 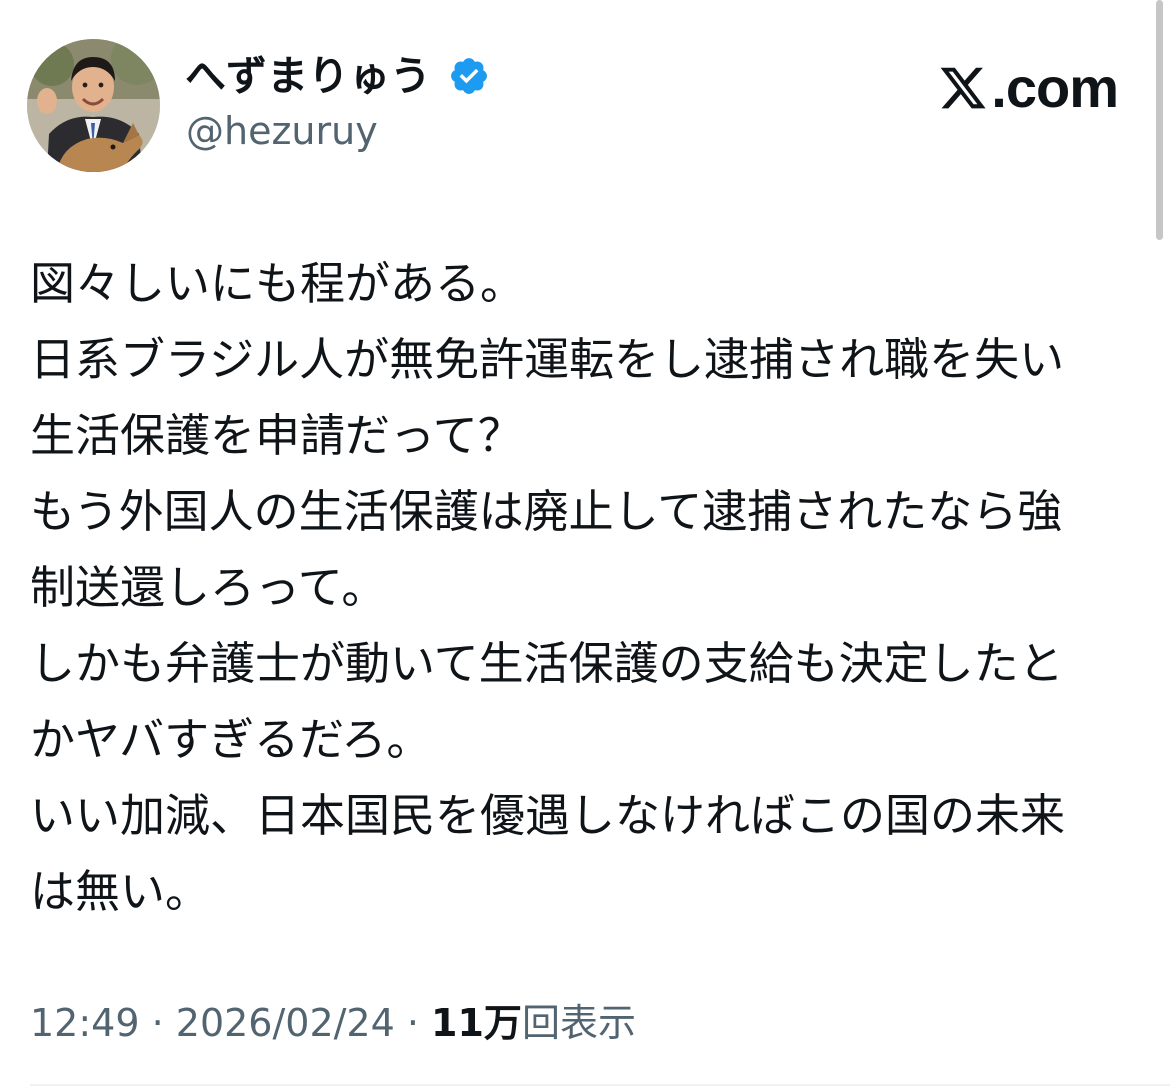 I want to click on display-name: へずまりゅう, so click(x=308, y=76).